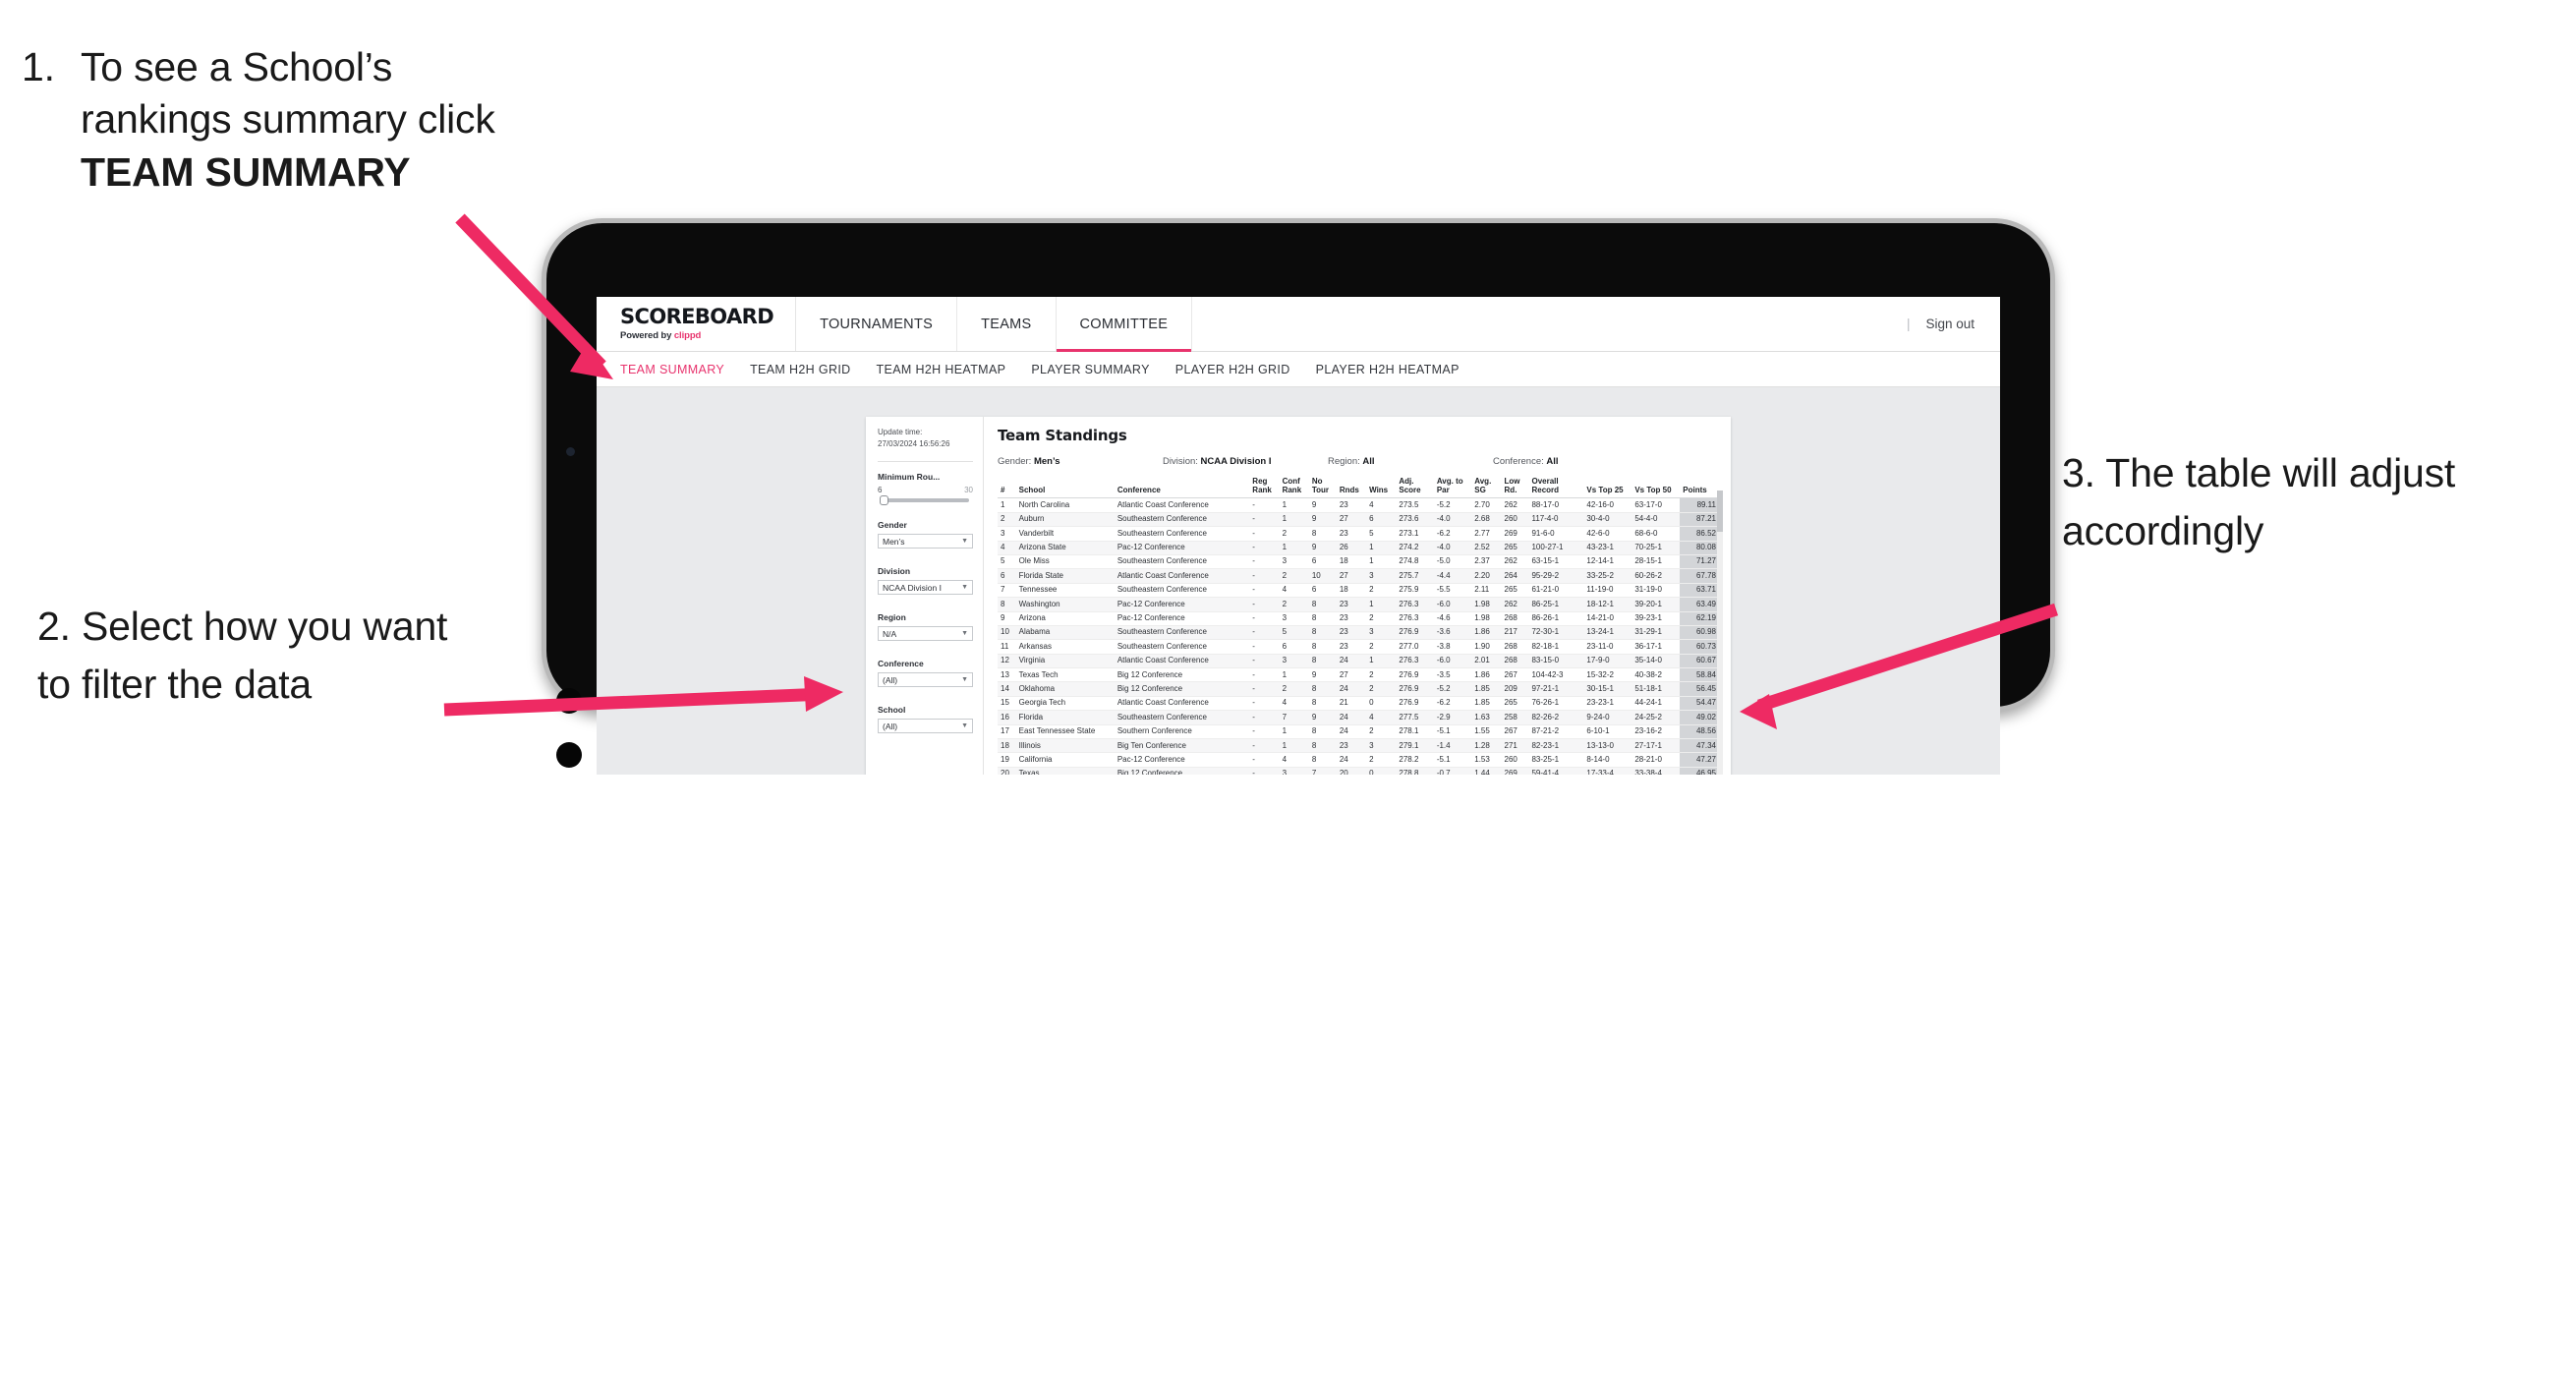 This screenshot has height=1386, width=2576. I want to click on cell-conf-rank: 4, so click(1294, 591).